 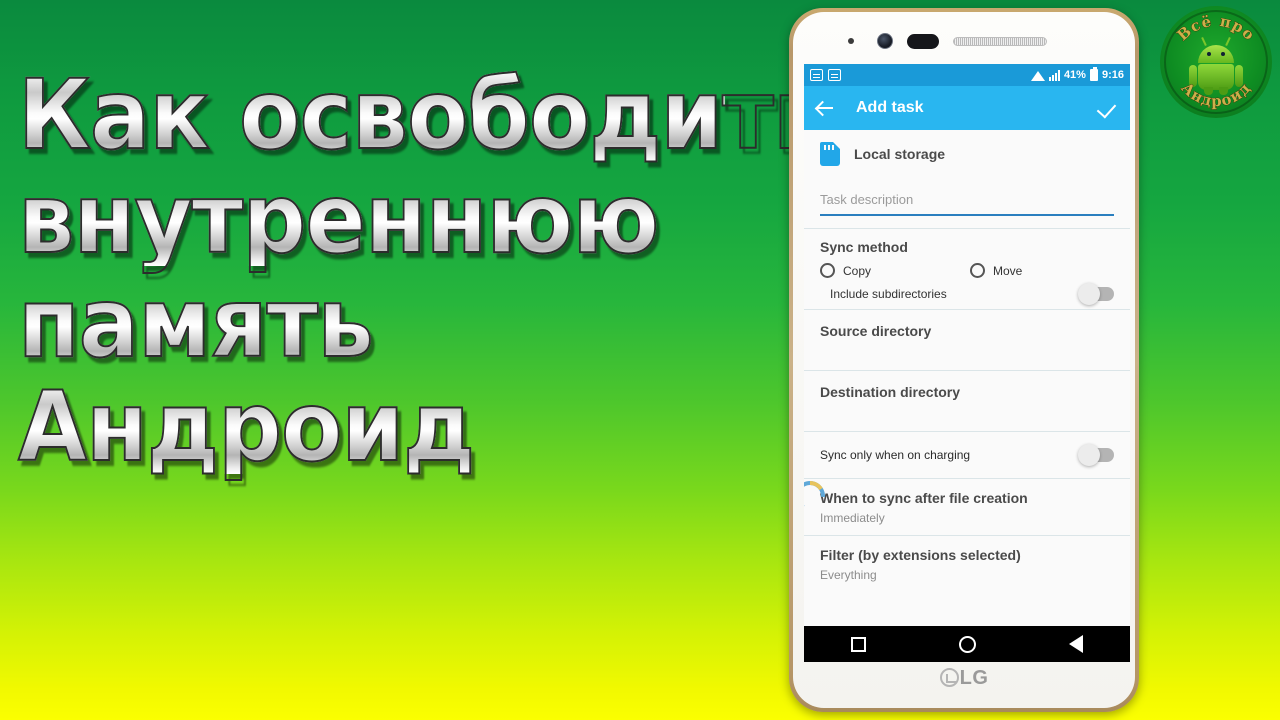 What do you see at coordinates (890, 107) in the screenshot?
I see `page-title: Add task` at bounding box center [890, 107].